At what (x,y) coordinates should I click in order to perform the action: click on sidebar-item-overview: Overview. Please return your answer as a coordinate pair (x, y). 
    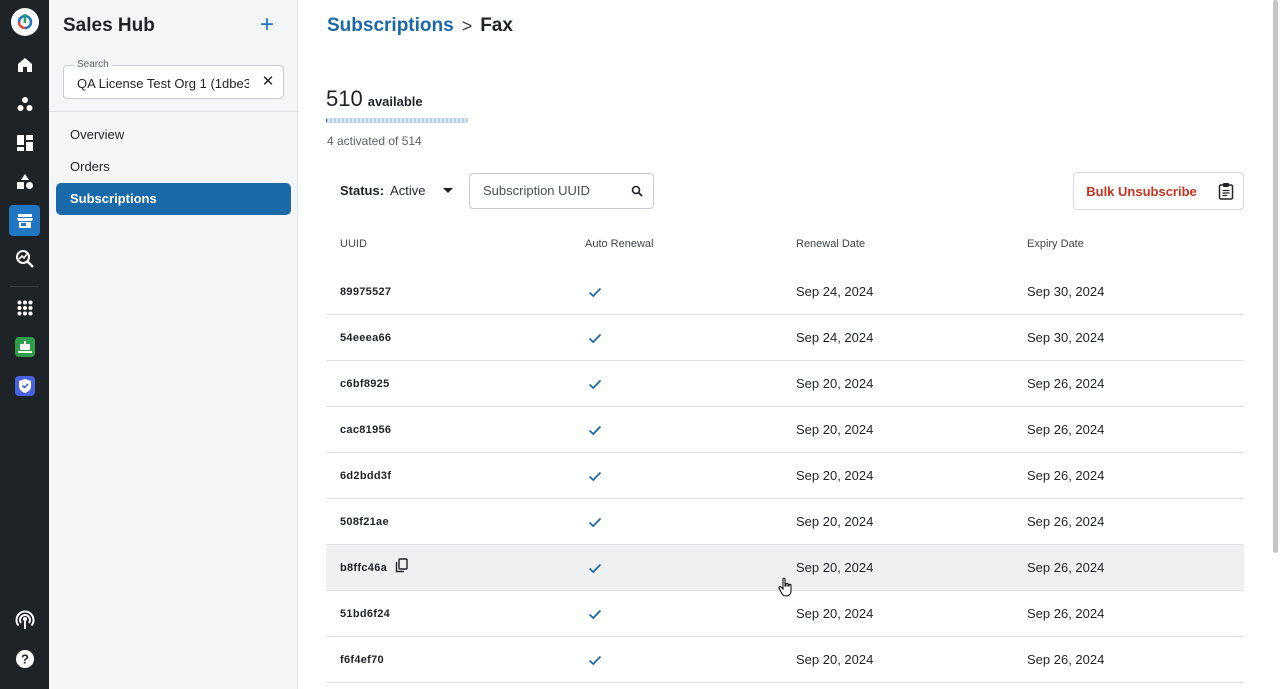
    Looking at the image, I should click on (173, 135).